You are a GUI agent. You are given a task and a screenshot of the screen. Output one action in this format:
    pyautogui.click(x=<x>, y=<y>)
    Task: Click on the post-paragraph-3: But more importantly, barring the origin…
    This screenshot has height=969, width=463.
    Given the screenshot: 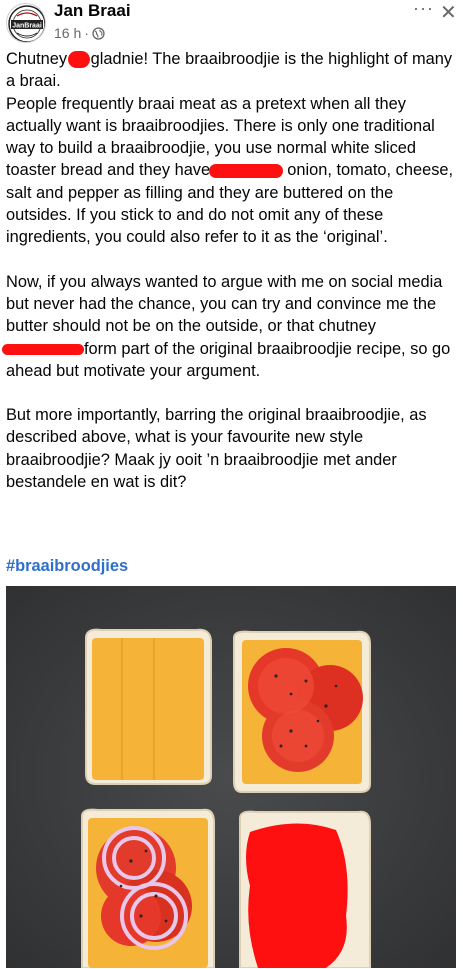 What is the action you would take?
    pyautogui.click(x=219, y=449)
    